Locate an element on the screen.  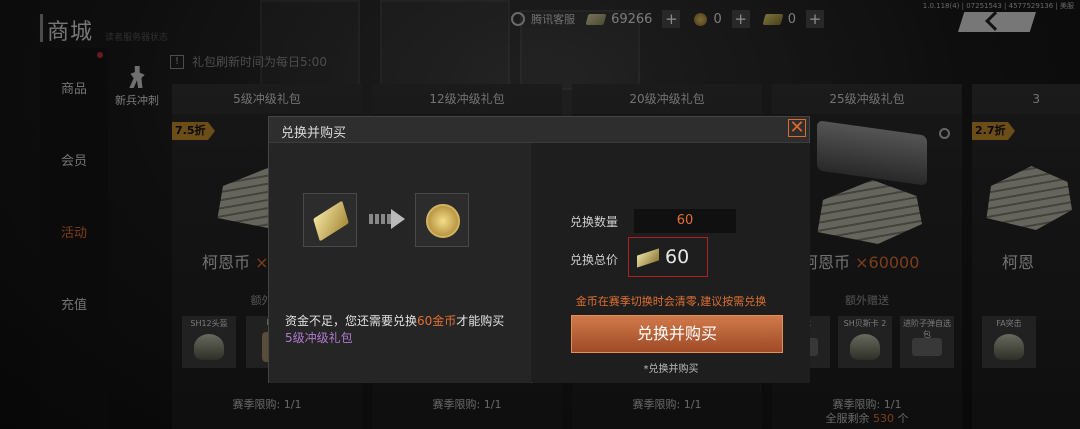
buy-hint: *兑换并购买 is located at coordinates (671, 369).